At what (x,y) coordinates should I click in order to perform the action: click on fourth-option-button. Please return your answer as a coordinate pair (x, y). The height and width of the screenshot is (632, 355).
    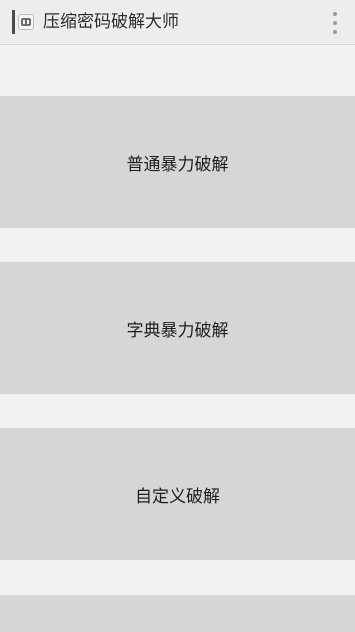
    Looking at the image, I should click on (177, 613).